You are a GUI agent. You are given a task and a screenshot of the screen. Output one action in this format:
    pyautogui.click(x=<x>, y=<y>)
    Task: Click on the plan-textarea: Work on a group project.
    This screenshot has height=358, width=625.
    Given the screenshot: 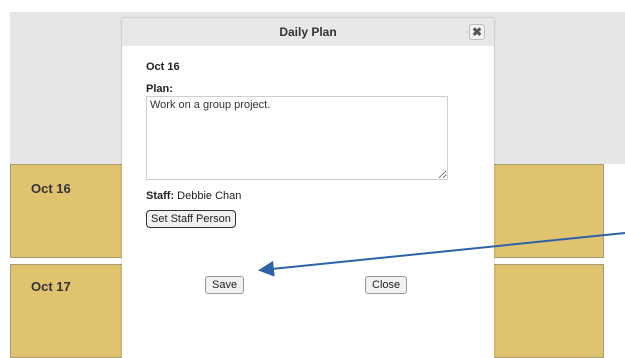 What is the action you would take?
    pyautogui.click(x=297, y=138)
    